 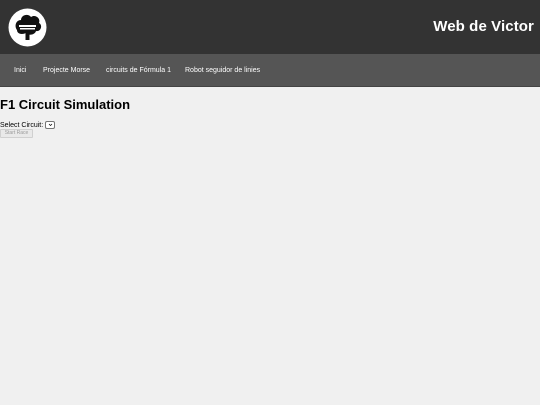 I want to click on select-circuit-label: Select Circuit:, so click(x=22, y=125).